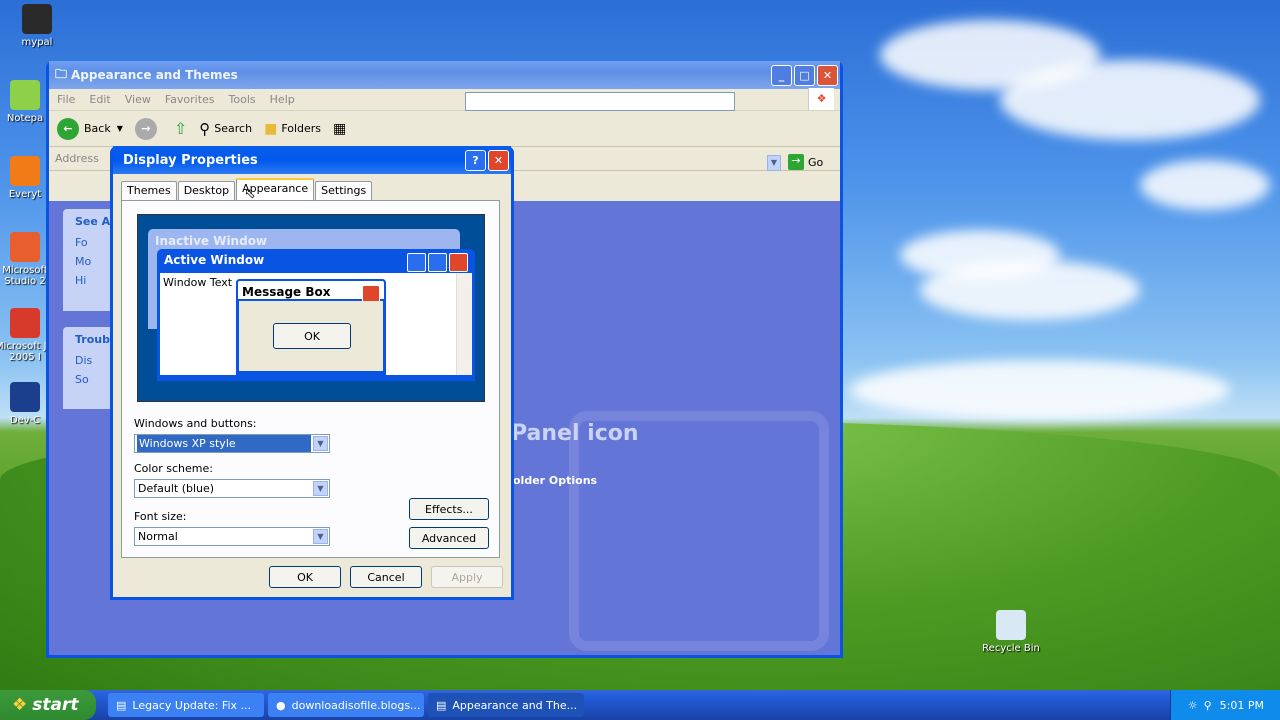 The height and width of the screenshot is (720, 1280). Describe the element at coordinates (225, 129) in the screenshot. I see `search-button: ⚲ Search` at that location.